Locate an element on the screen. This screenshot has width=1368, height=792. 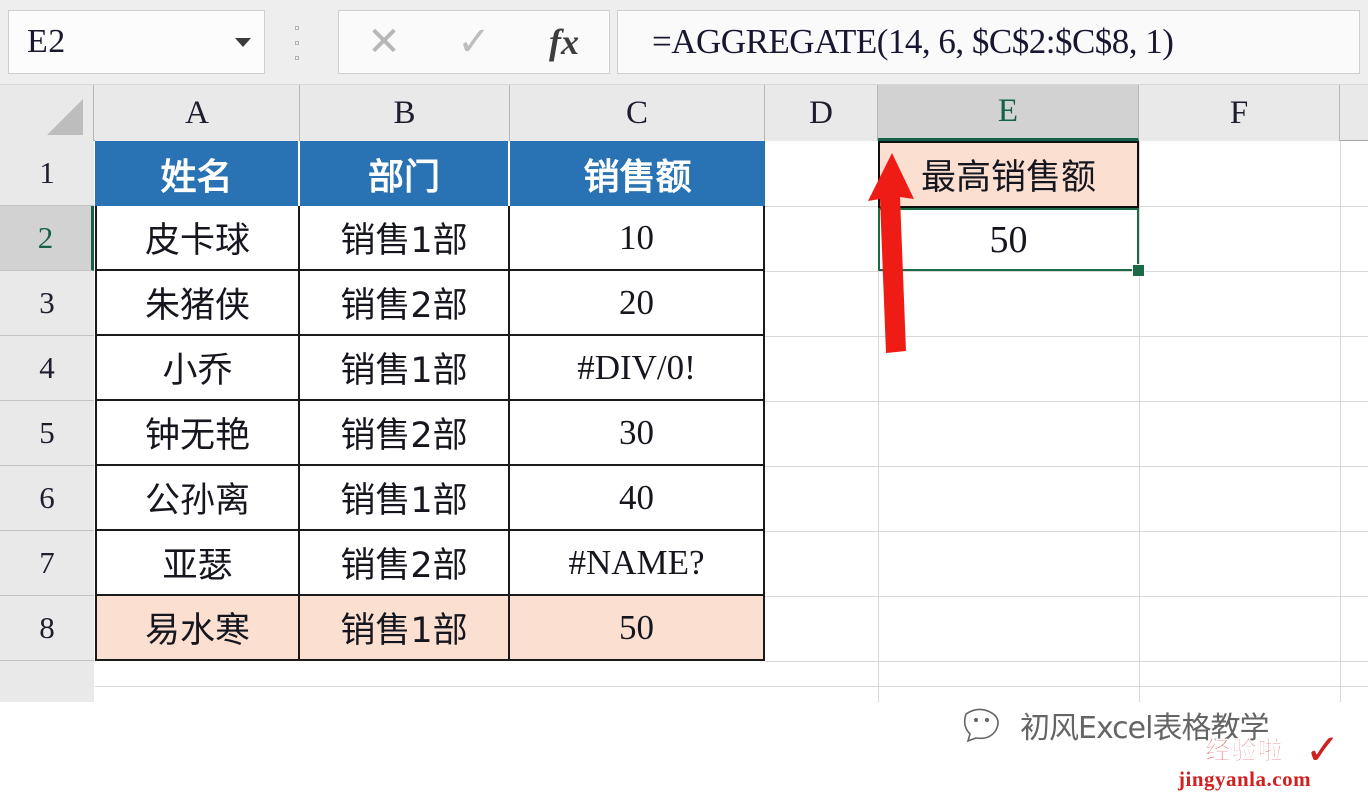
name-box-value: E2 is located at coordinates (46, 41).